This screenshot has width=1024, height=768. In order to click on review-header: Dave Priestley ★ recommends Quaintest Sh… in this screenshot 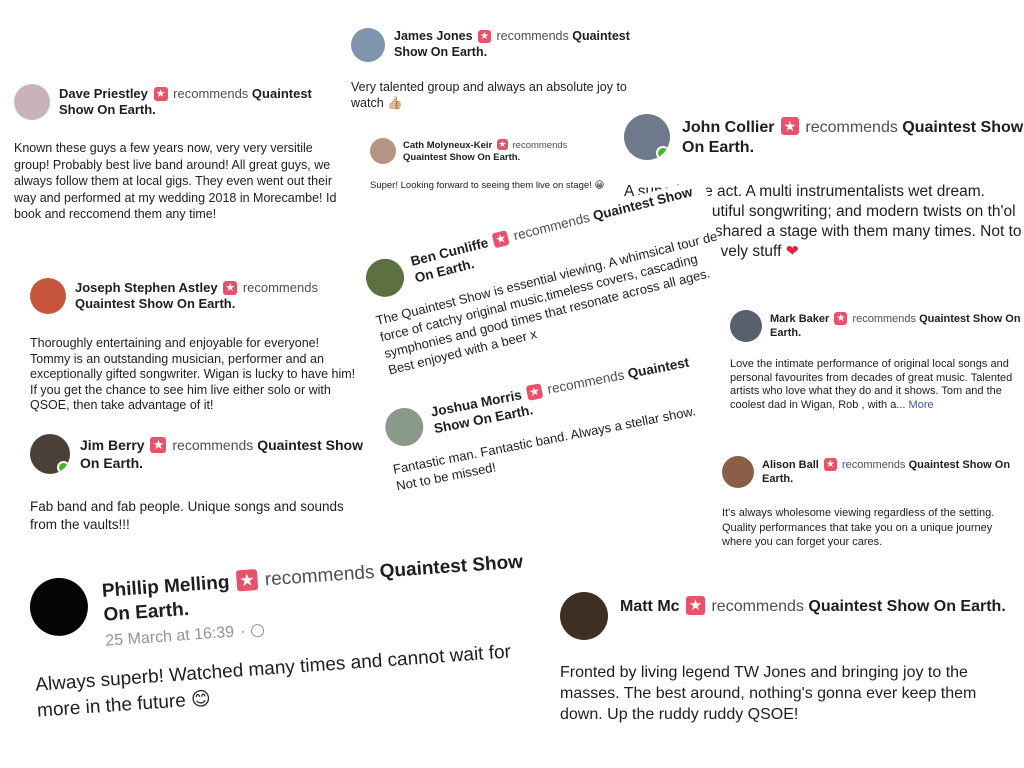, I will do `click(182, 102)`.